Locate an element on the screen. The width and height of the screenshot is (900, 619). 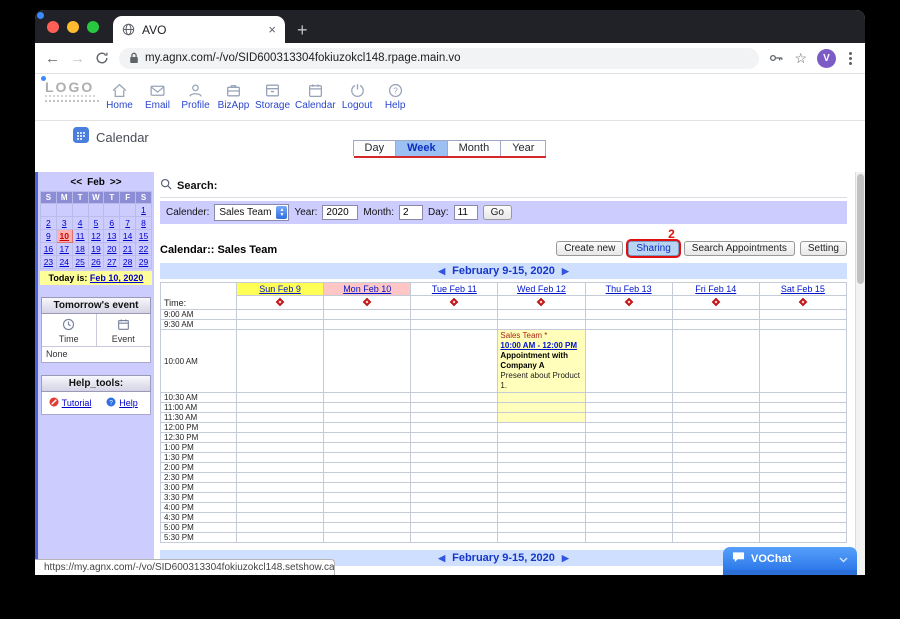
mini-day-link: 21 is located at coordinates (127, 249).